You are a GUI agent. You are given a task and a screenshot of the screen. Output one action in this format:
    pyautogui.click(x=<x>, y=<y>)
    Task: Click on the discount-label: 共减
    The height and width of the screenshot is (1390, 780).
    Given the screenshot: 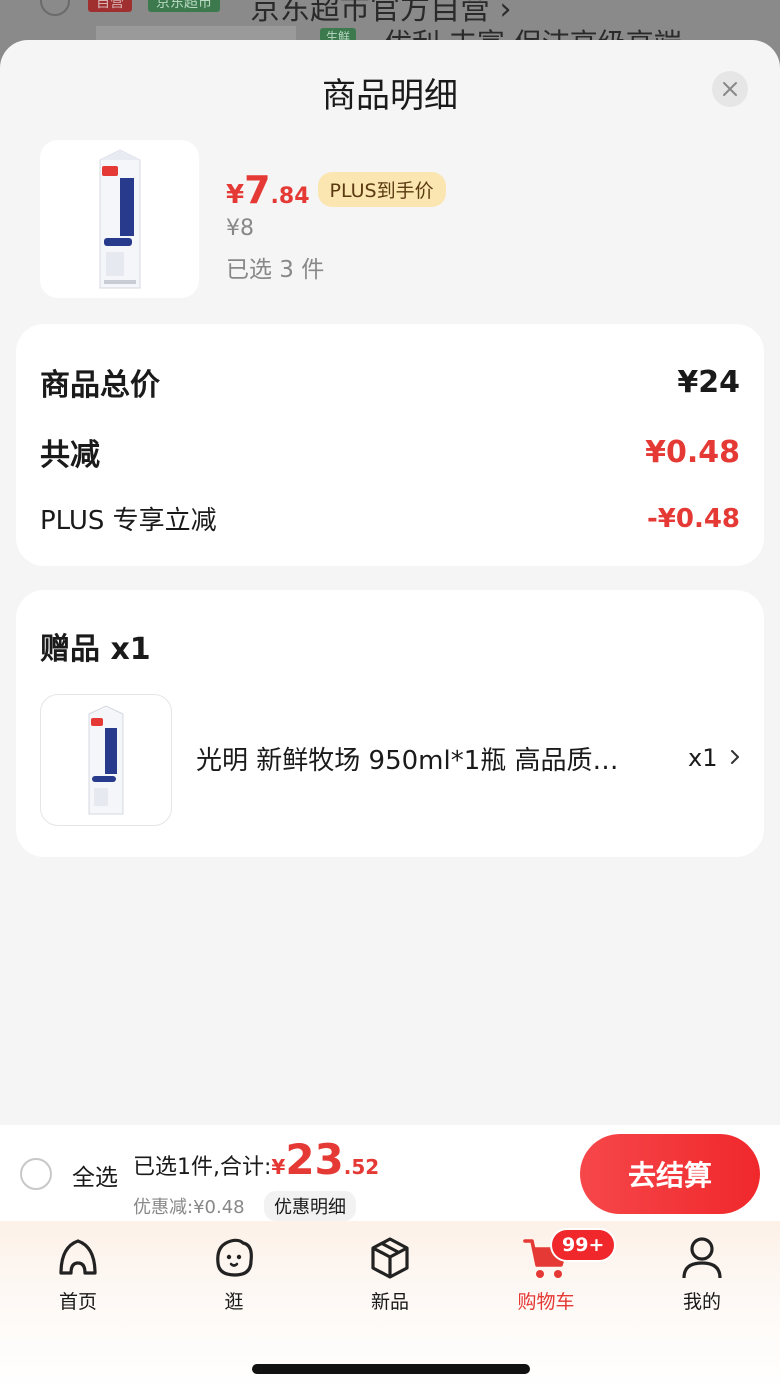 What is the action you would take?
    pyautogui.click(x=70, y=455)
    